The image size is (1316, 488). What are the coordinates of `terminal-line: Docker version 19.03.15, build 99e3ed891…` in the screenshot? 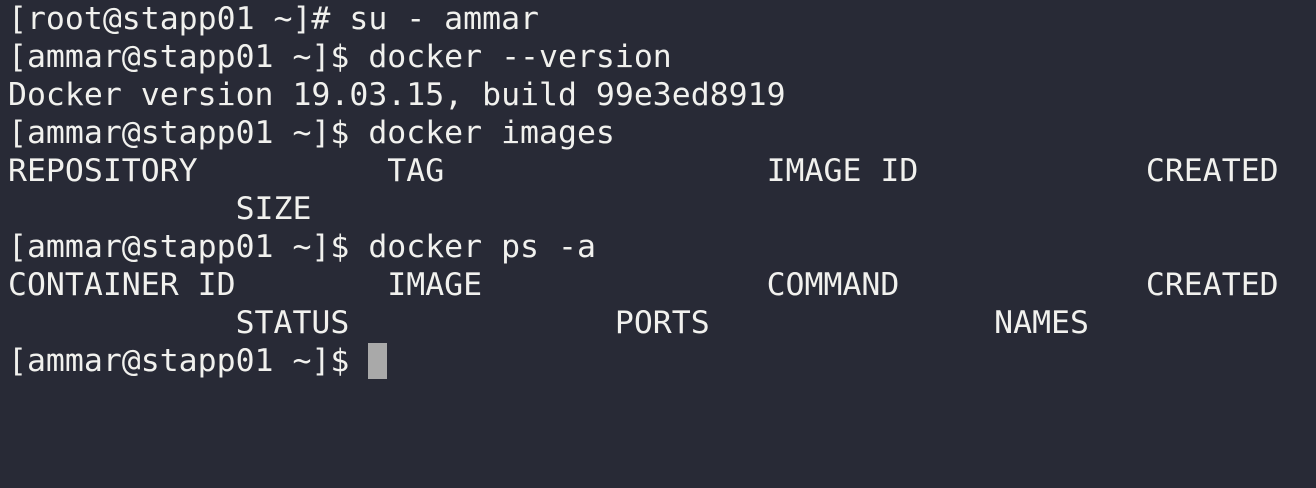 It's located at (397, 95).